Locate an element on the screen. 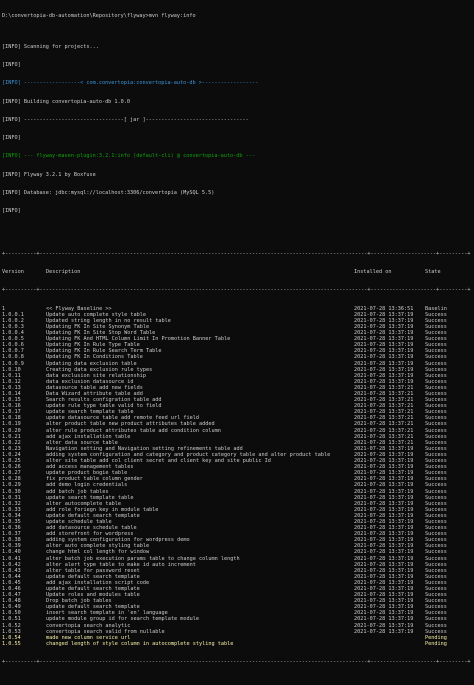 This screenshot has height=685, width=474. state-cell: Pending is located at coordinates (436, 643).